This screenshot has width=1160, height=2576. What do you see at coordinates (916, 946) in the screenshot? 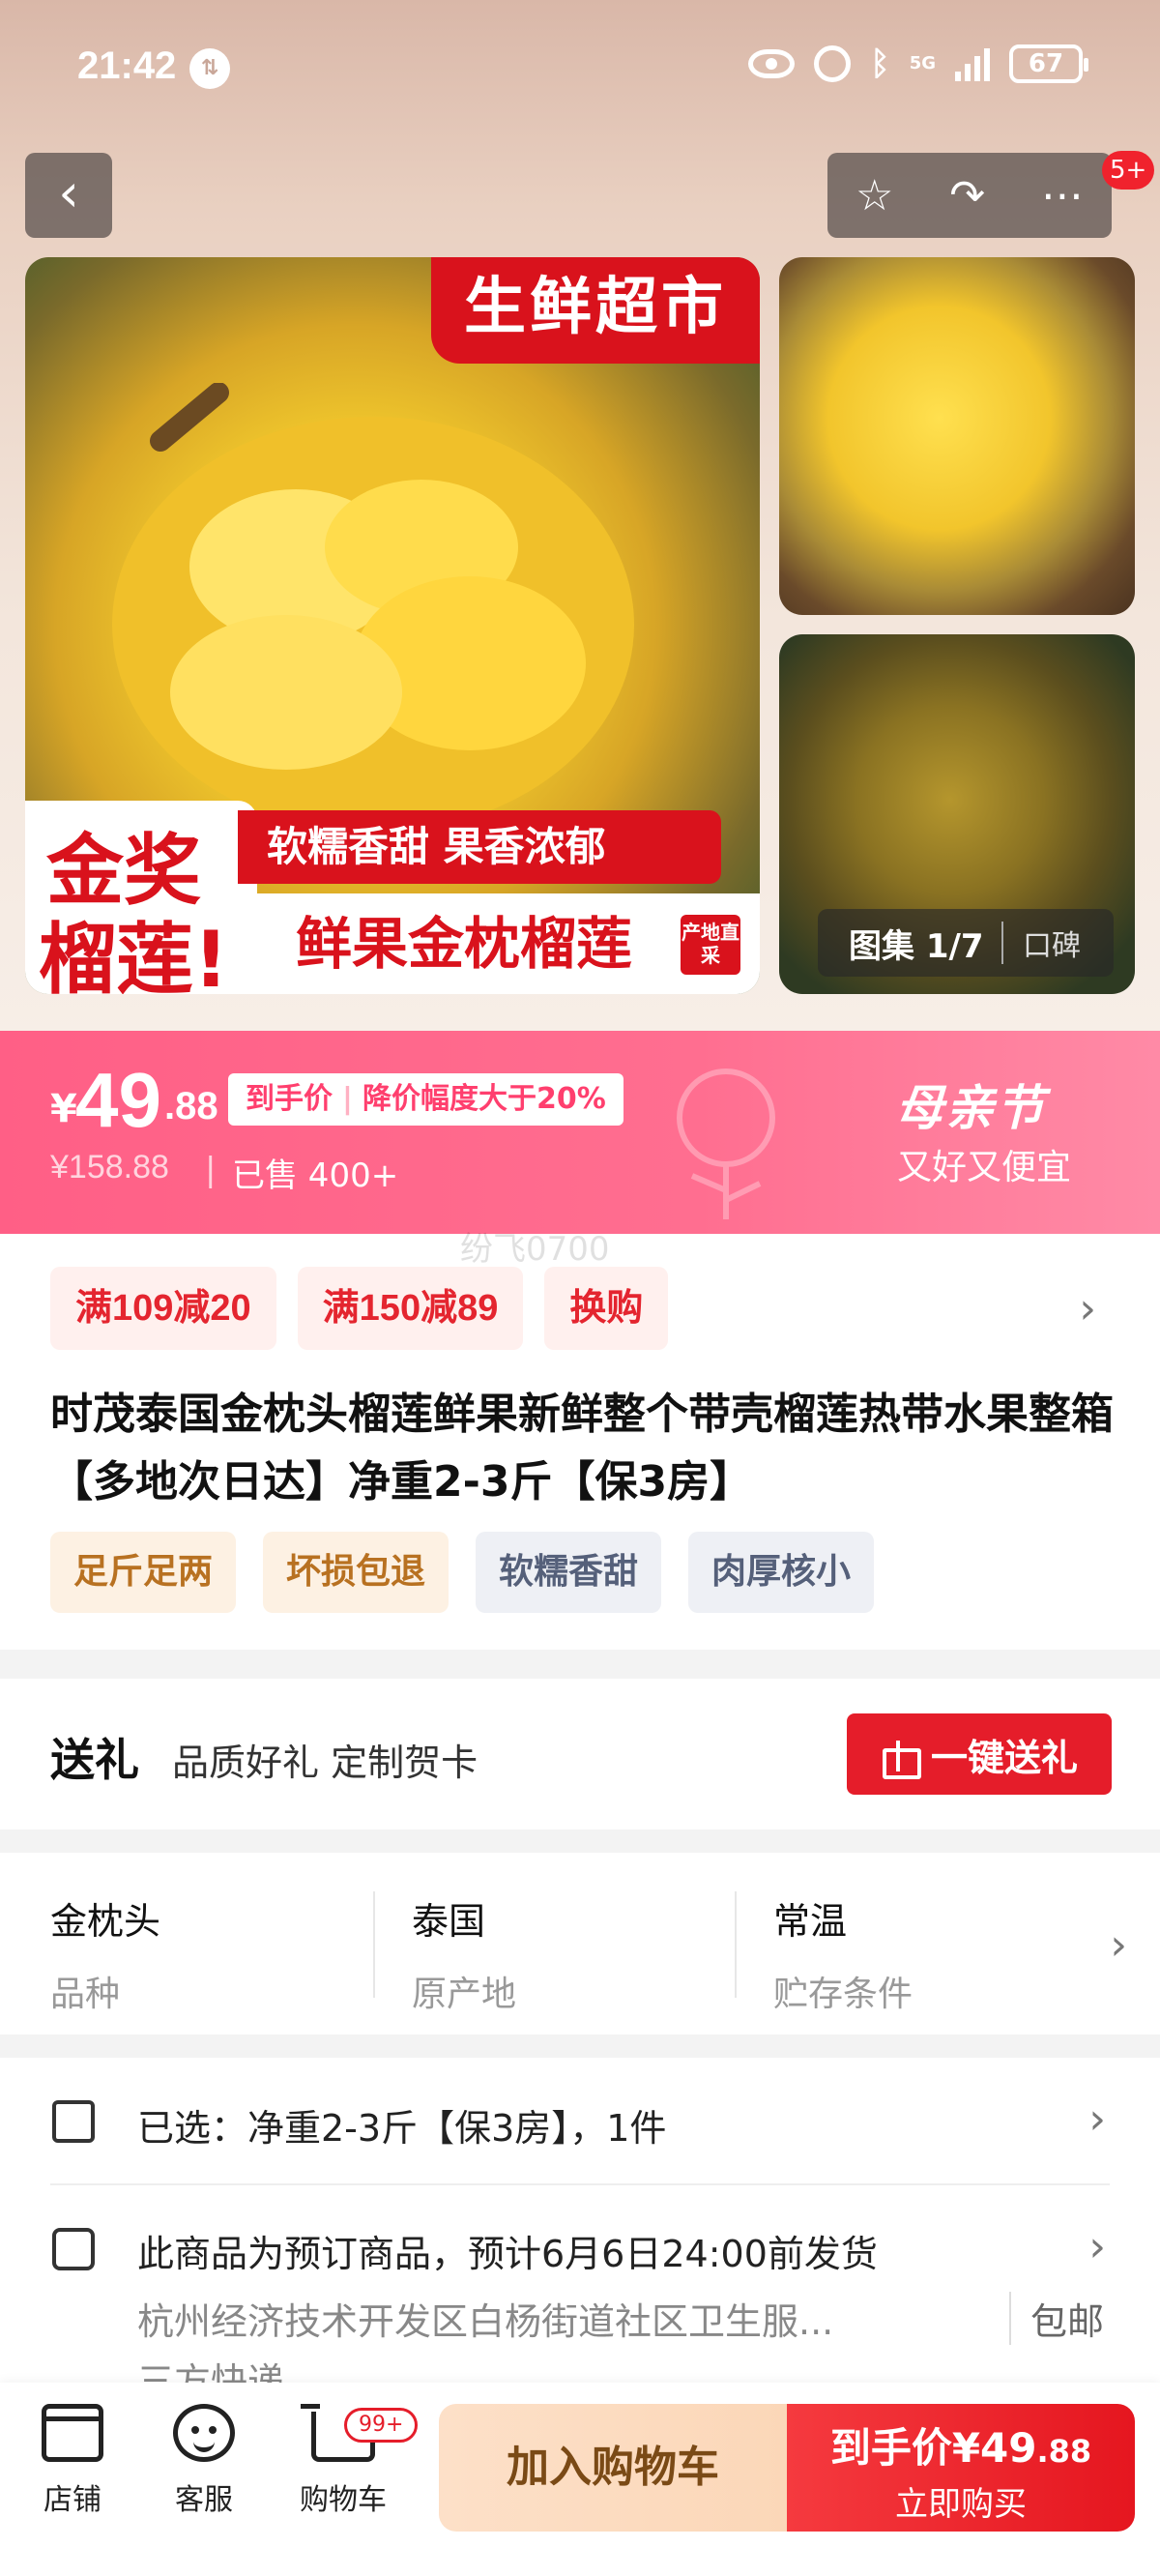
I see `gallery-count: 图集 1/7` at bounding box center [916, 946].